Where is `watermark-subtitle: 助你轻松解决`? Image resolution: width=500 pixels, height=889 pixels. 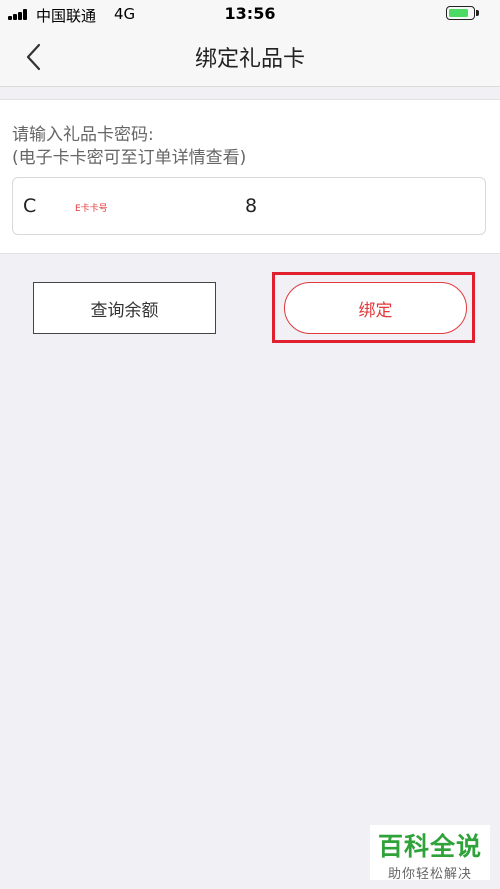
watermark-subtitle: 助你轻松解决 is located at coordinates (429, 874).